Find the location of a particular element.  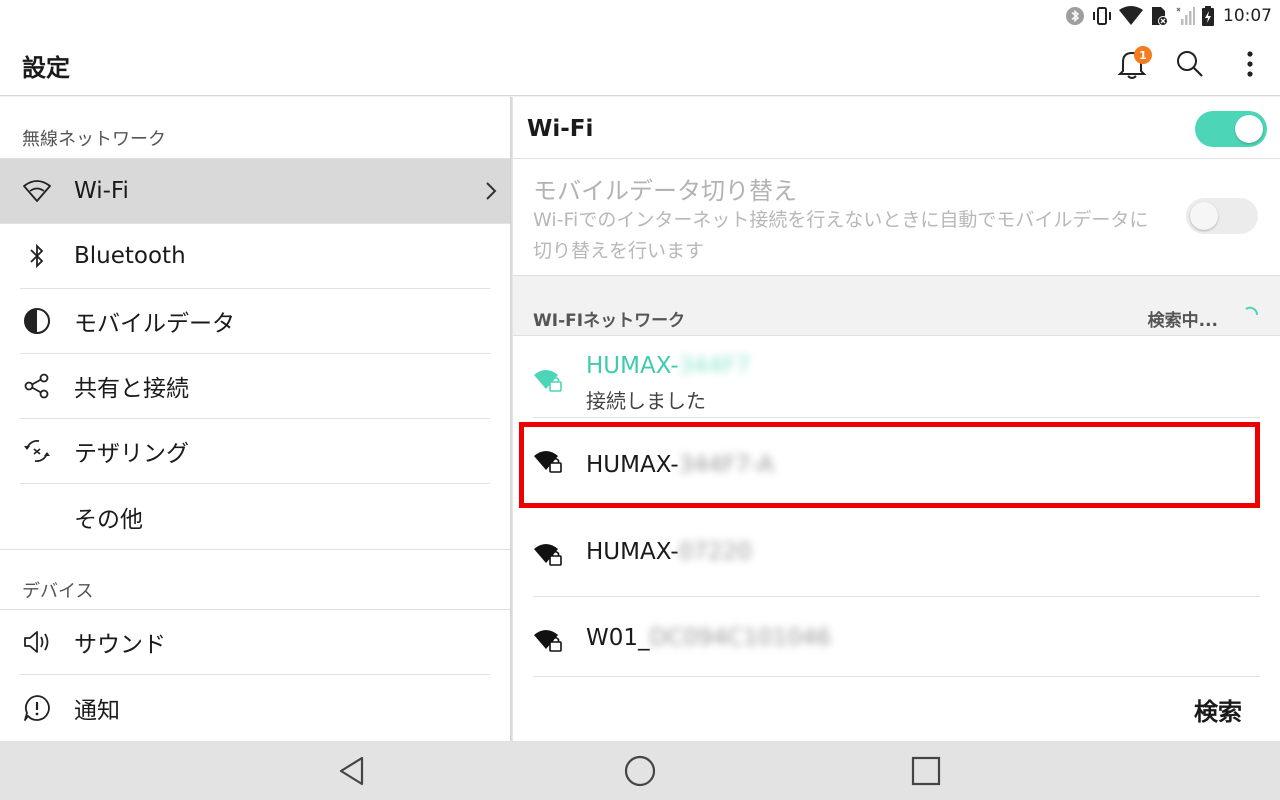

more-options-button is located at coordinates (1250, 64).